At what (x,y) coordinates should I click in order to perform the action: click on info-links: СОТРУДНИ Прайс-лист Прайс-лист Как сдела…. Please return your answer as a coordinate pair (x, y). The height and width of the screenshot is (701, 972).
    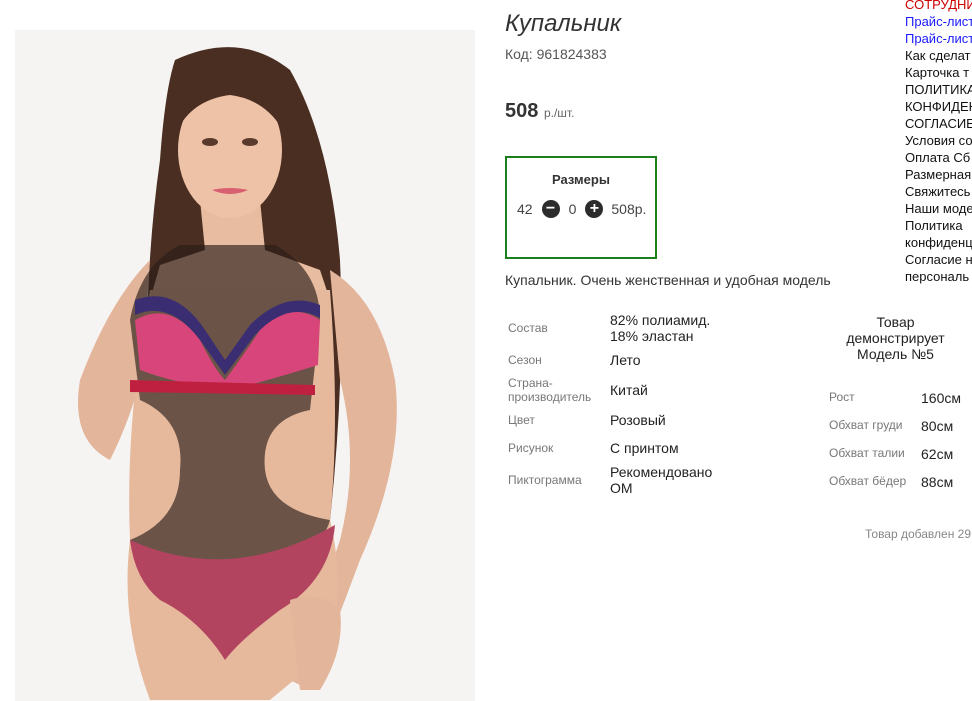
    Looking at the image, I should click on (938, 142).